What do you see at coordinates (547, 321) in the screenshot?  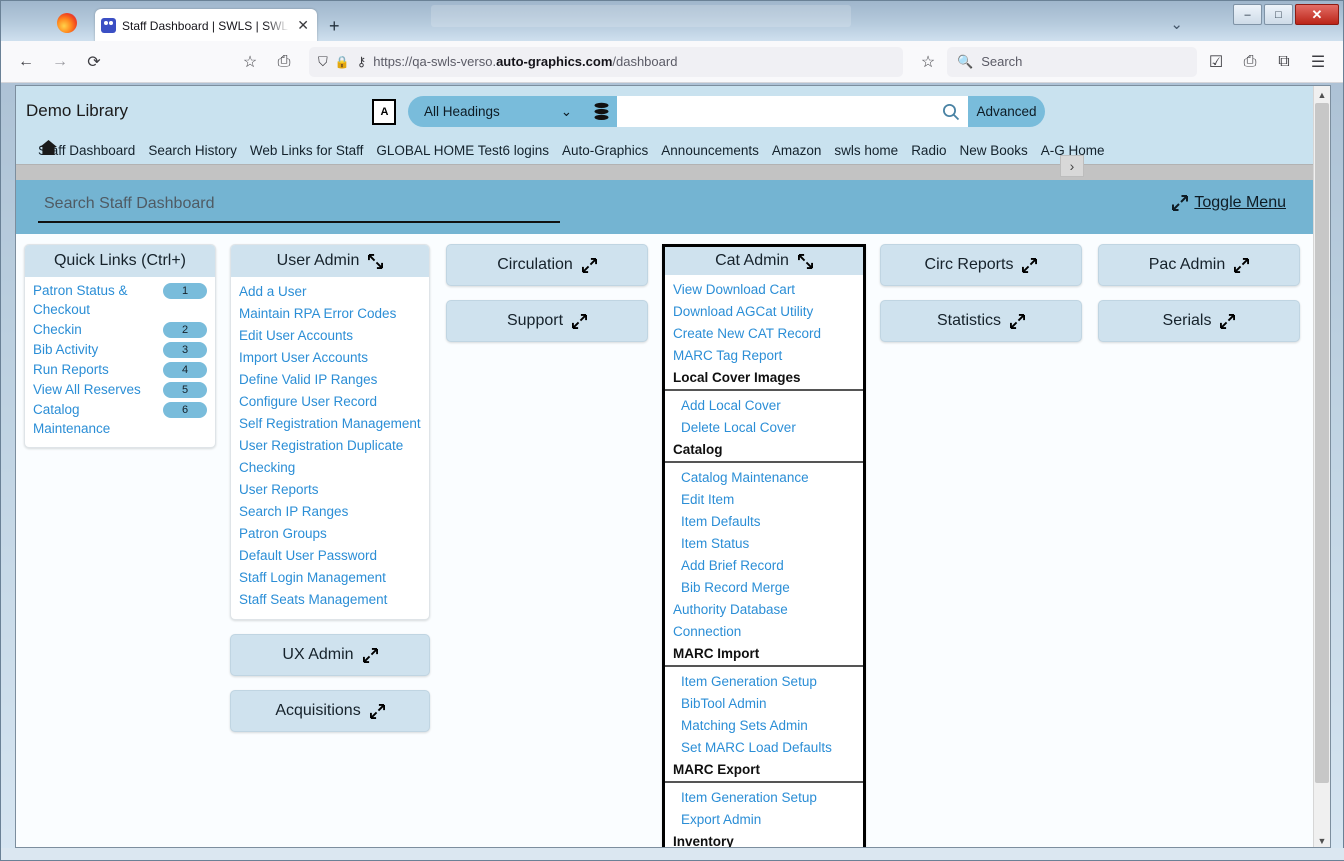 I see `panel-support-collapsed: Support` at bounding box center [547, 321].